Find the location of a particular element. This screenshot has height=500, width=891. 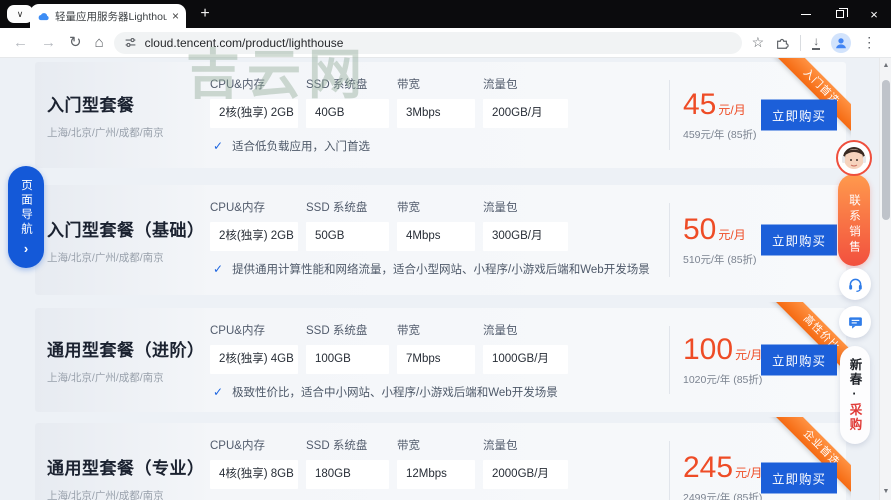

plan-feature: ✓ 适合低负载应用，入门首选 is located at coordinates (292, 146).